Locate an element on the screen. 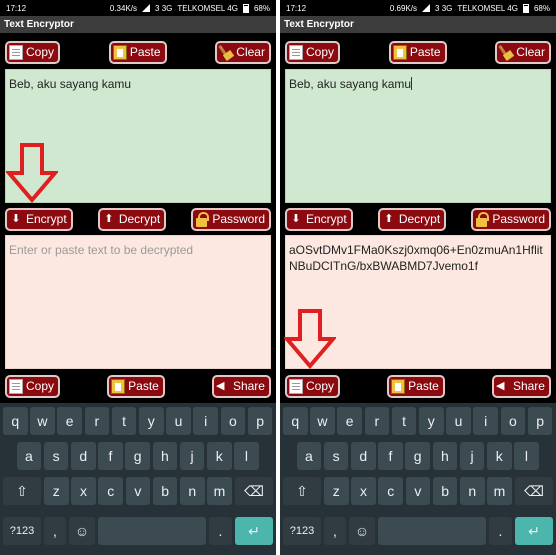 The height and width of the screenshot is (555, 556). plaintext-input: Beb, aku sayang kamu is located at coordinates (418, 136).